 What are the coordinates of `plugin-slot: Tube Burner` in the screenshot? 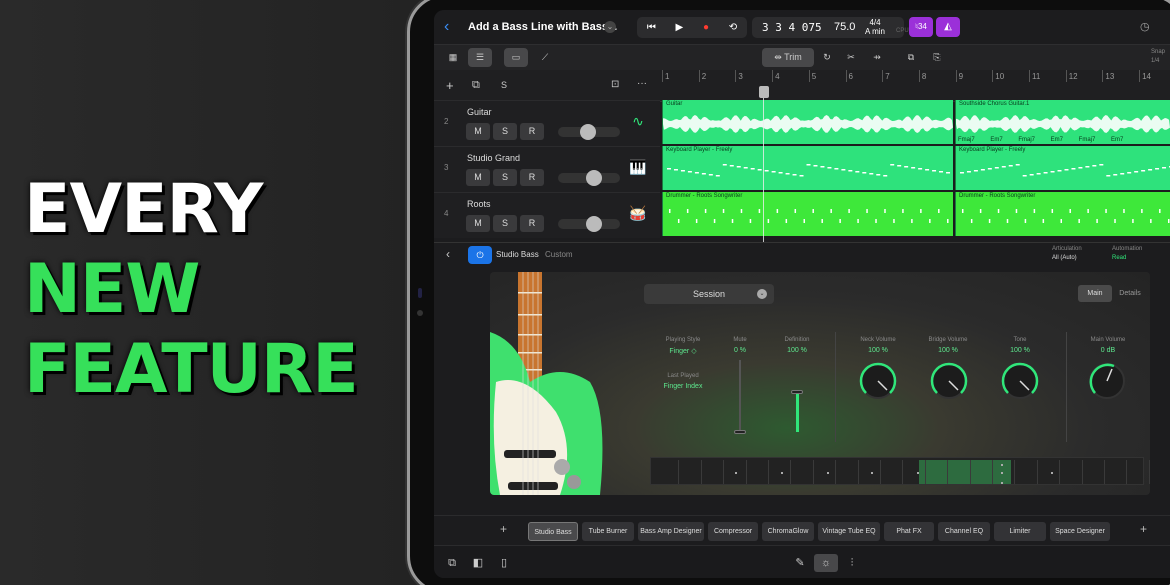 It's located at (608, 531).